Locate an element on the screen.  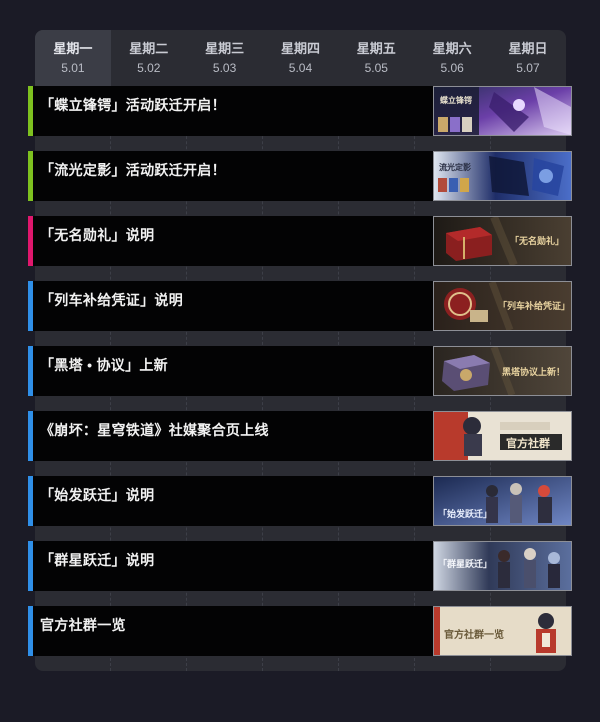
day-tab-thu: 星期四 5.04 is located at coordinates (301, 58).